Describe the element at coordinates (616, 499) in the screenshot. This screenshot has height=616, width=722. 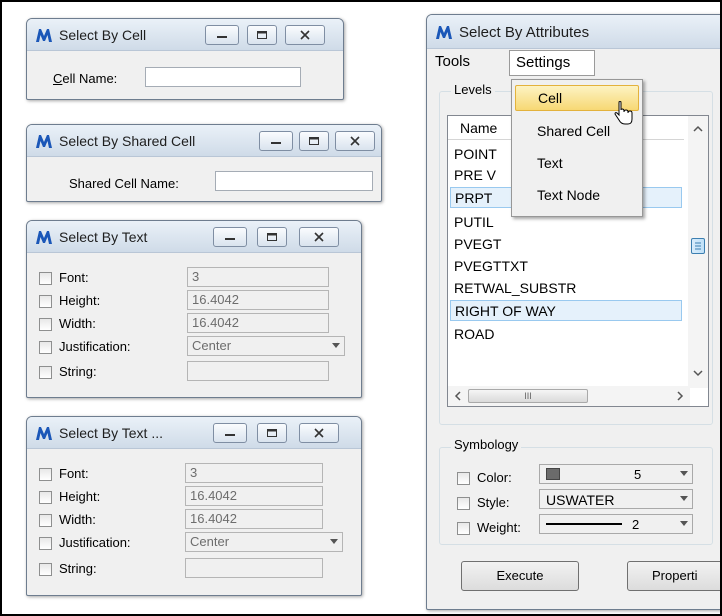
I see `style-combo: USWATER` at that location.